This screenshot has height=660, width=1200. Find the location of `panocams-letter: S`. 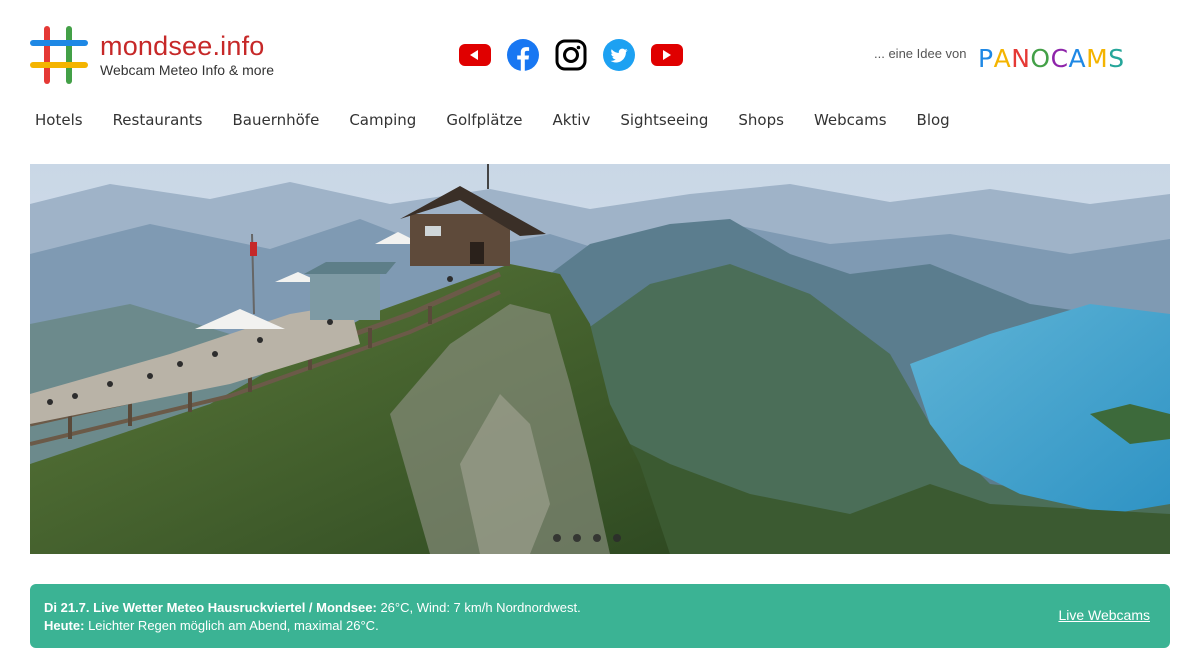

panocams-letter: S is located at coordinates (1116, 58).